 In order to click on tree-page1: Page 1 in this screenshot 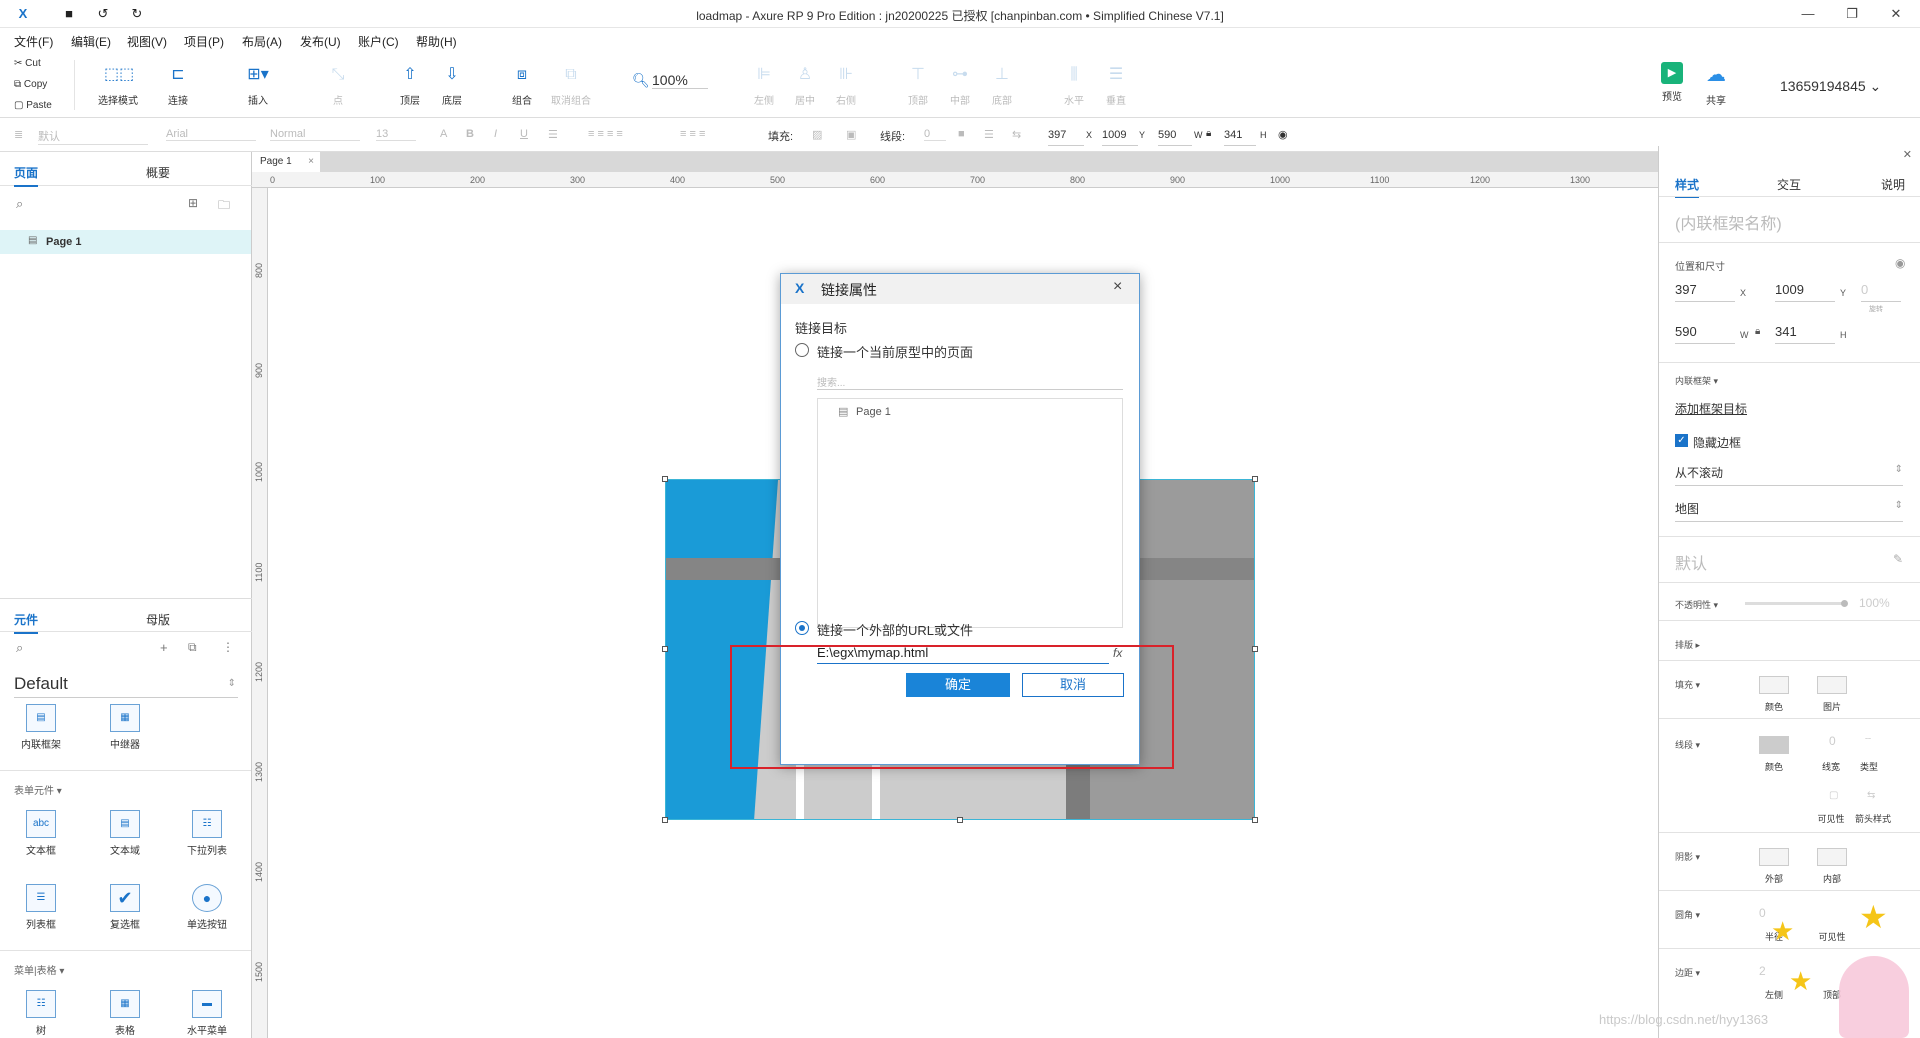, I will do `click(873, 412)`.